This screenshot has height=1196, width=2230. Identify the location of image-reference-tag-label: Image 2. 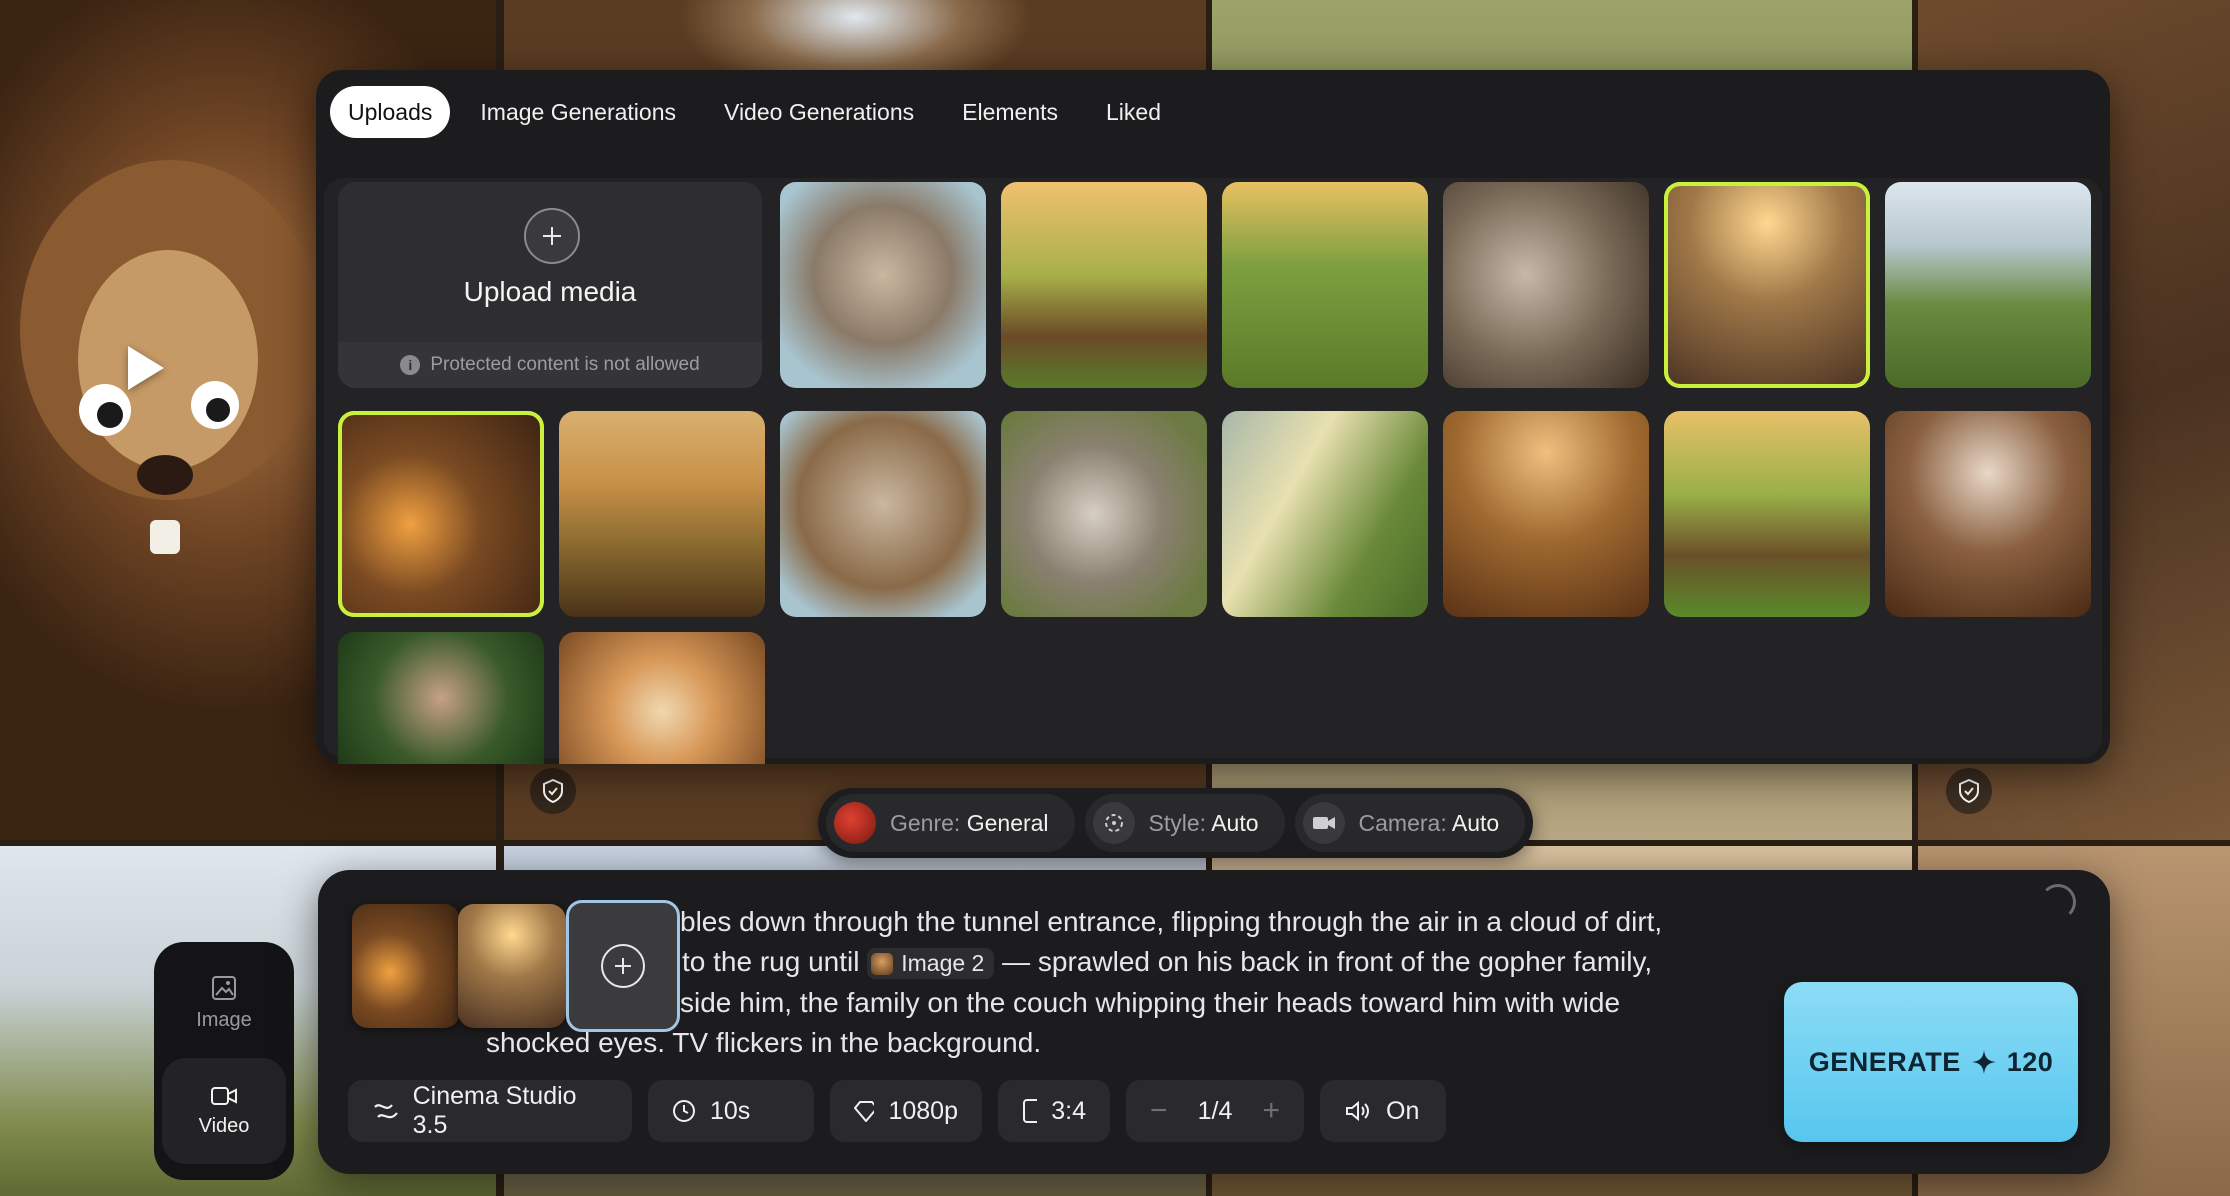
(943, 963).